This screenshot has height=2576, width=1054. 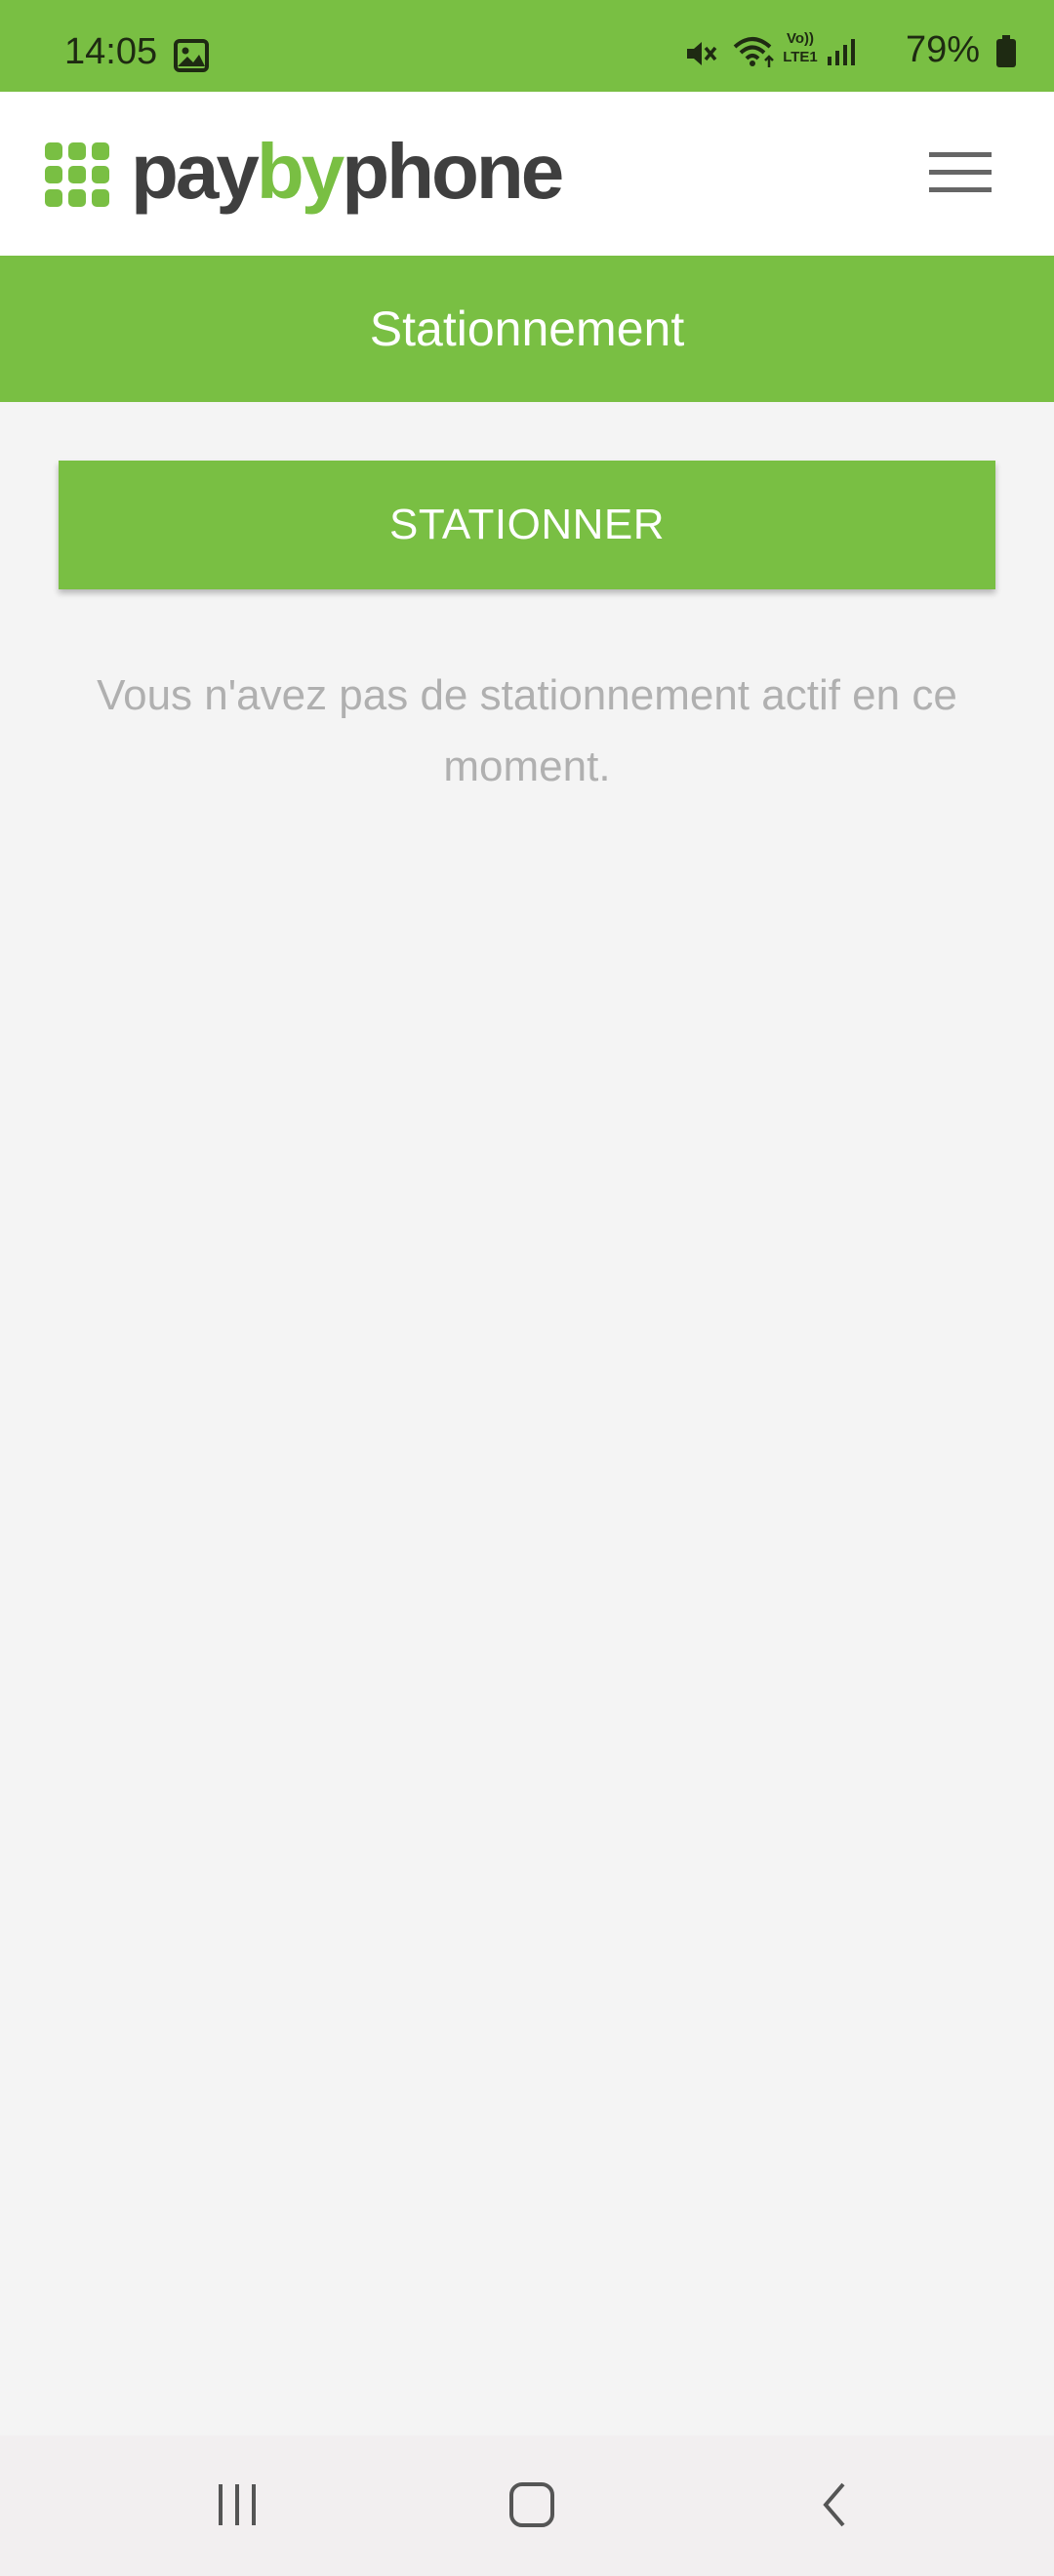 I want to click on mute-icon, so click(x=701, y=56).